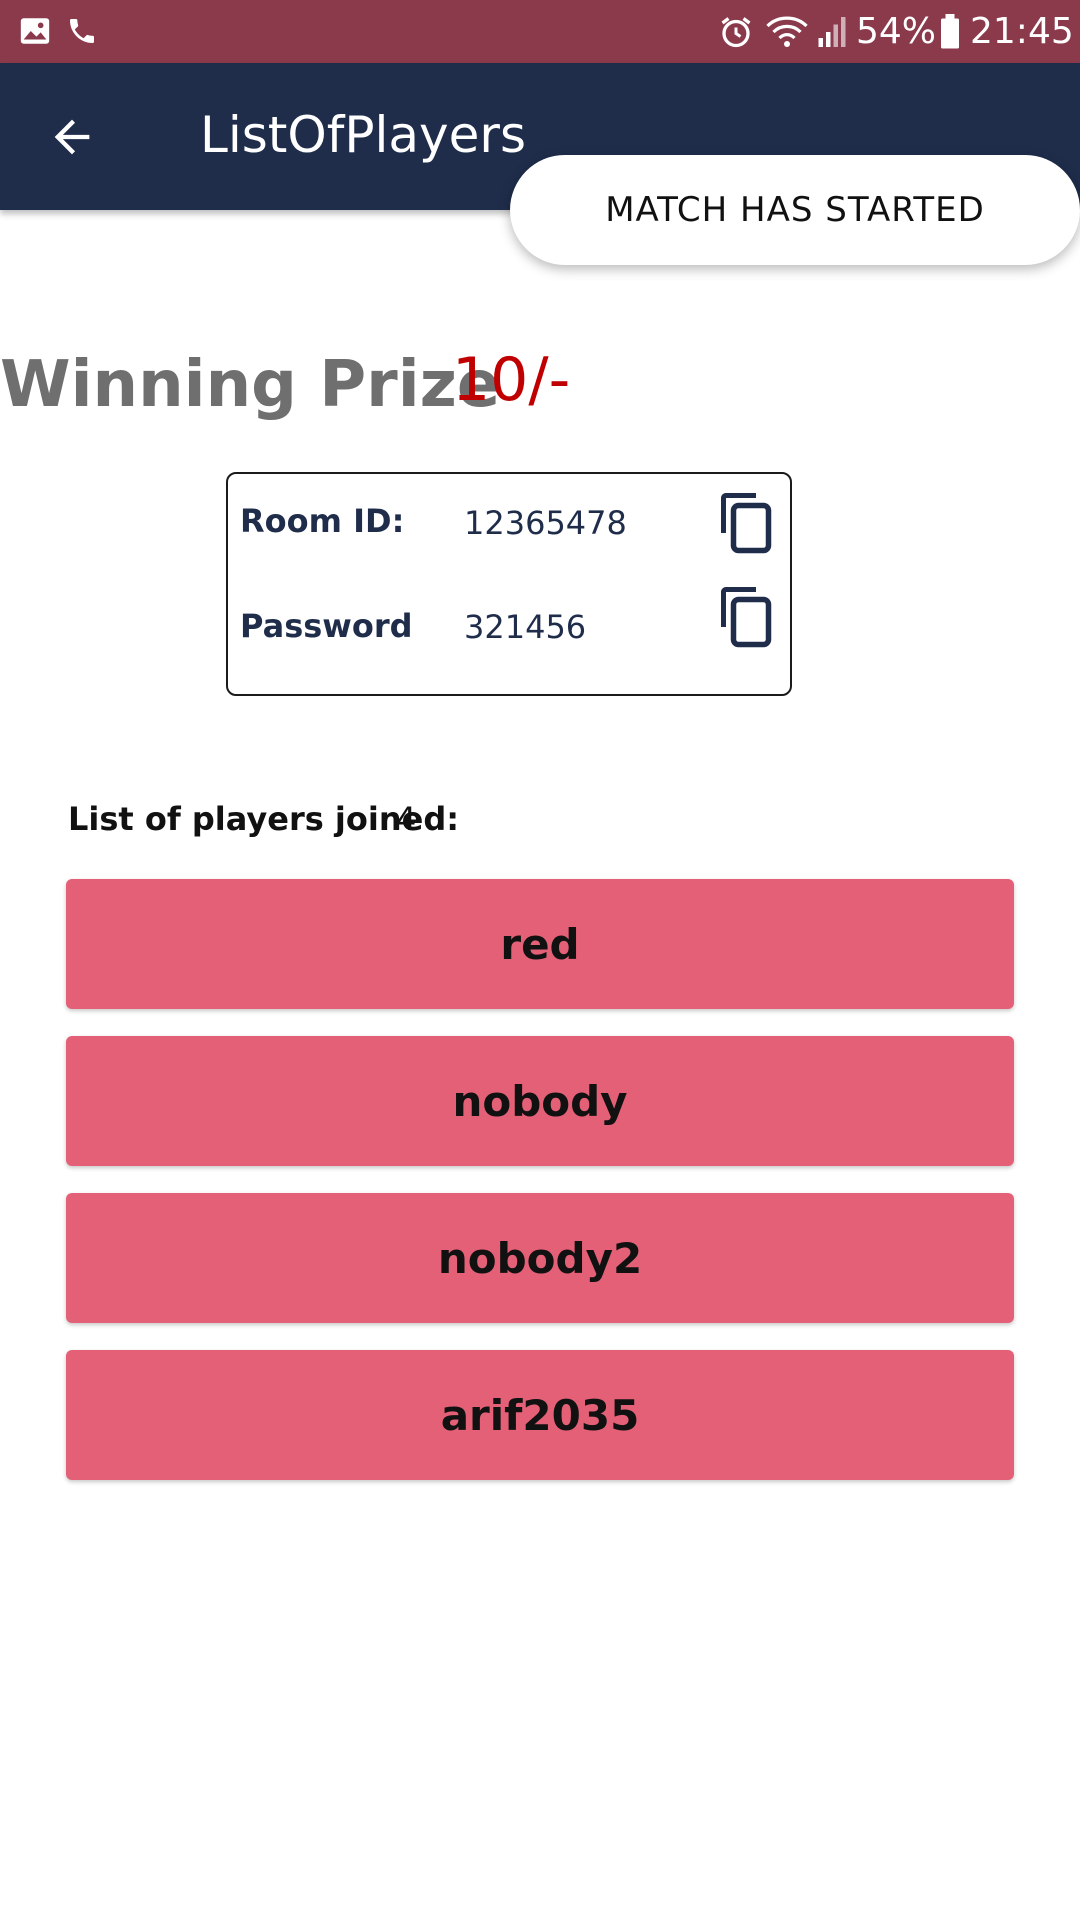  I want to click on player-row: nobody, so click(540, 1101).